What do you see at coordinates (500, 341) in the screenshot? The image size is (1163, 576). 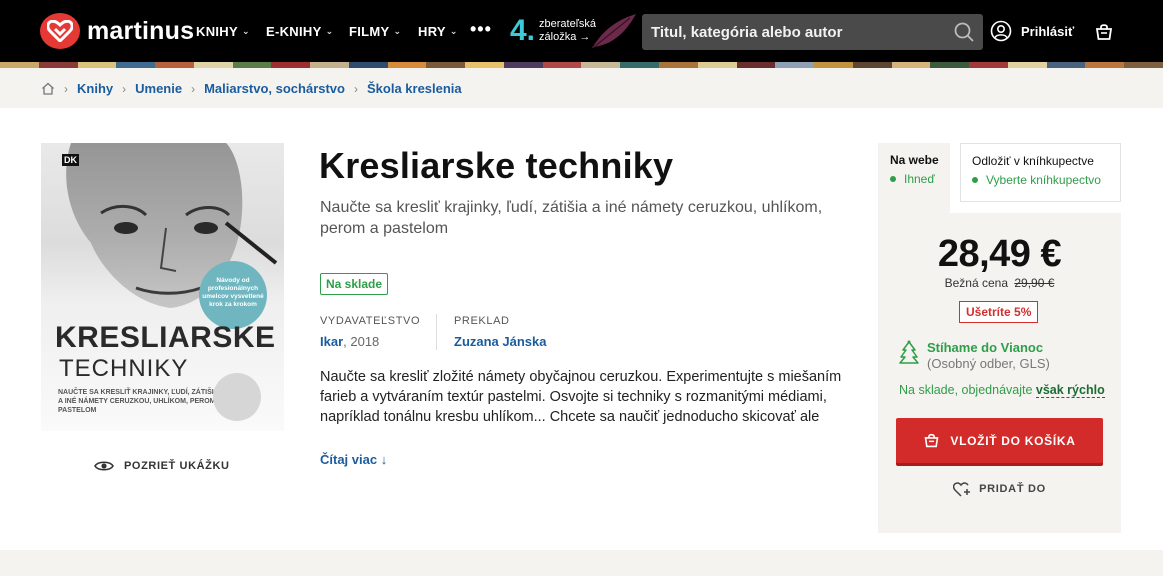 I see `translator-link: Zuzana Jánska` at bounding box center [500, 341].